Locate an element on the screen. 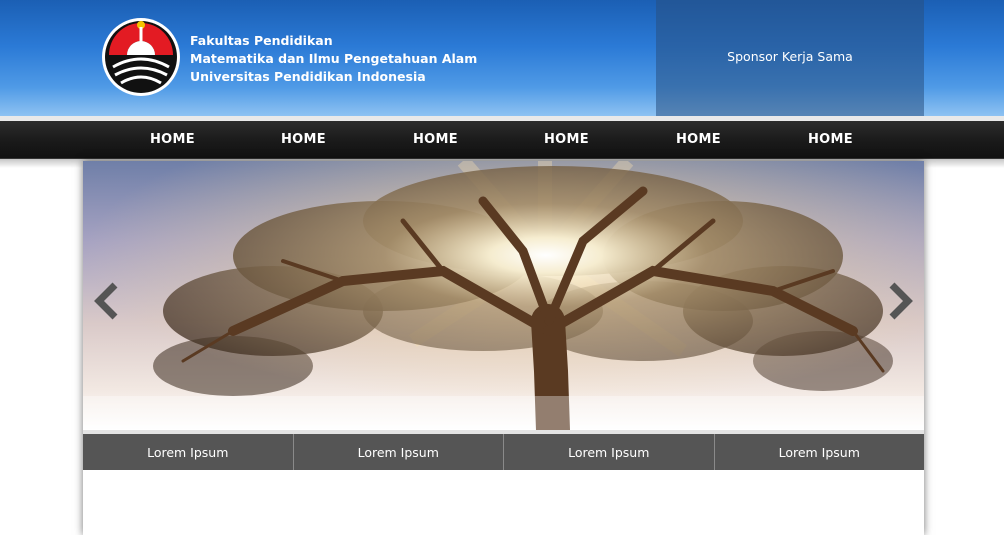 Image resolution: width=1004 pixels, height=535 pixels. nav-item-home-1: HOME is located at coordinates (172, 139).